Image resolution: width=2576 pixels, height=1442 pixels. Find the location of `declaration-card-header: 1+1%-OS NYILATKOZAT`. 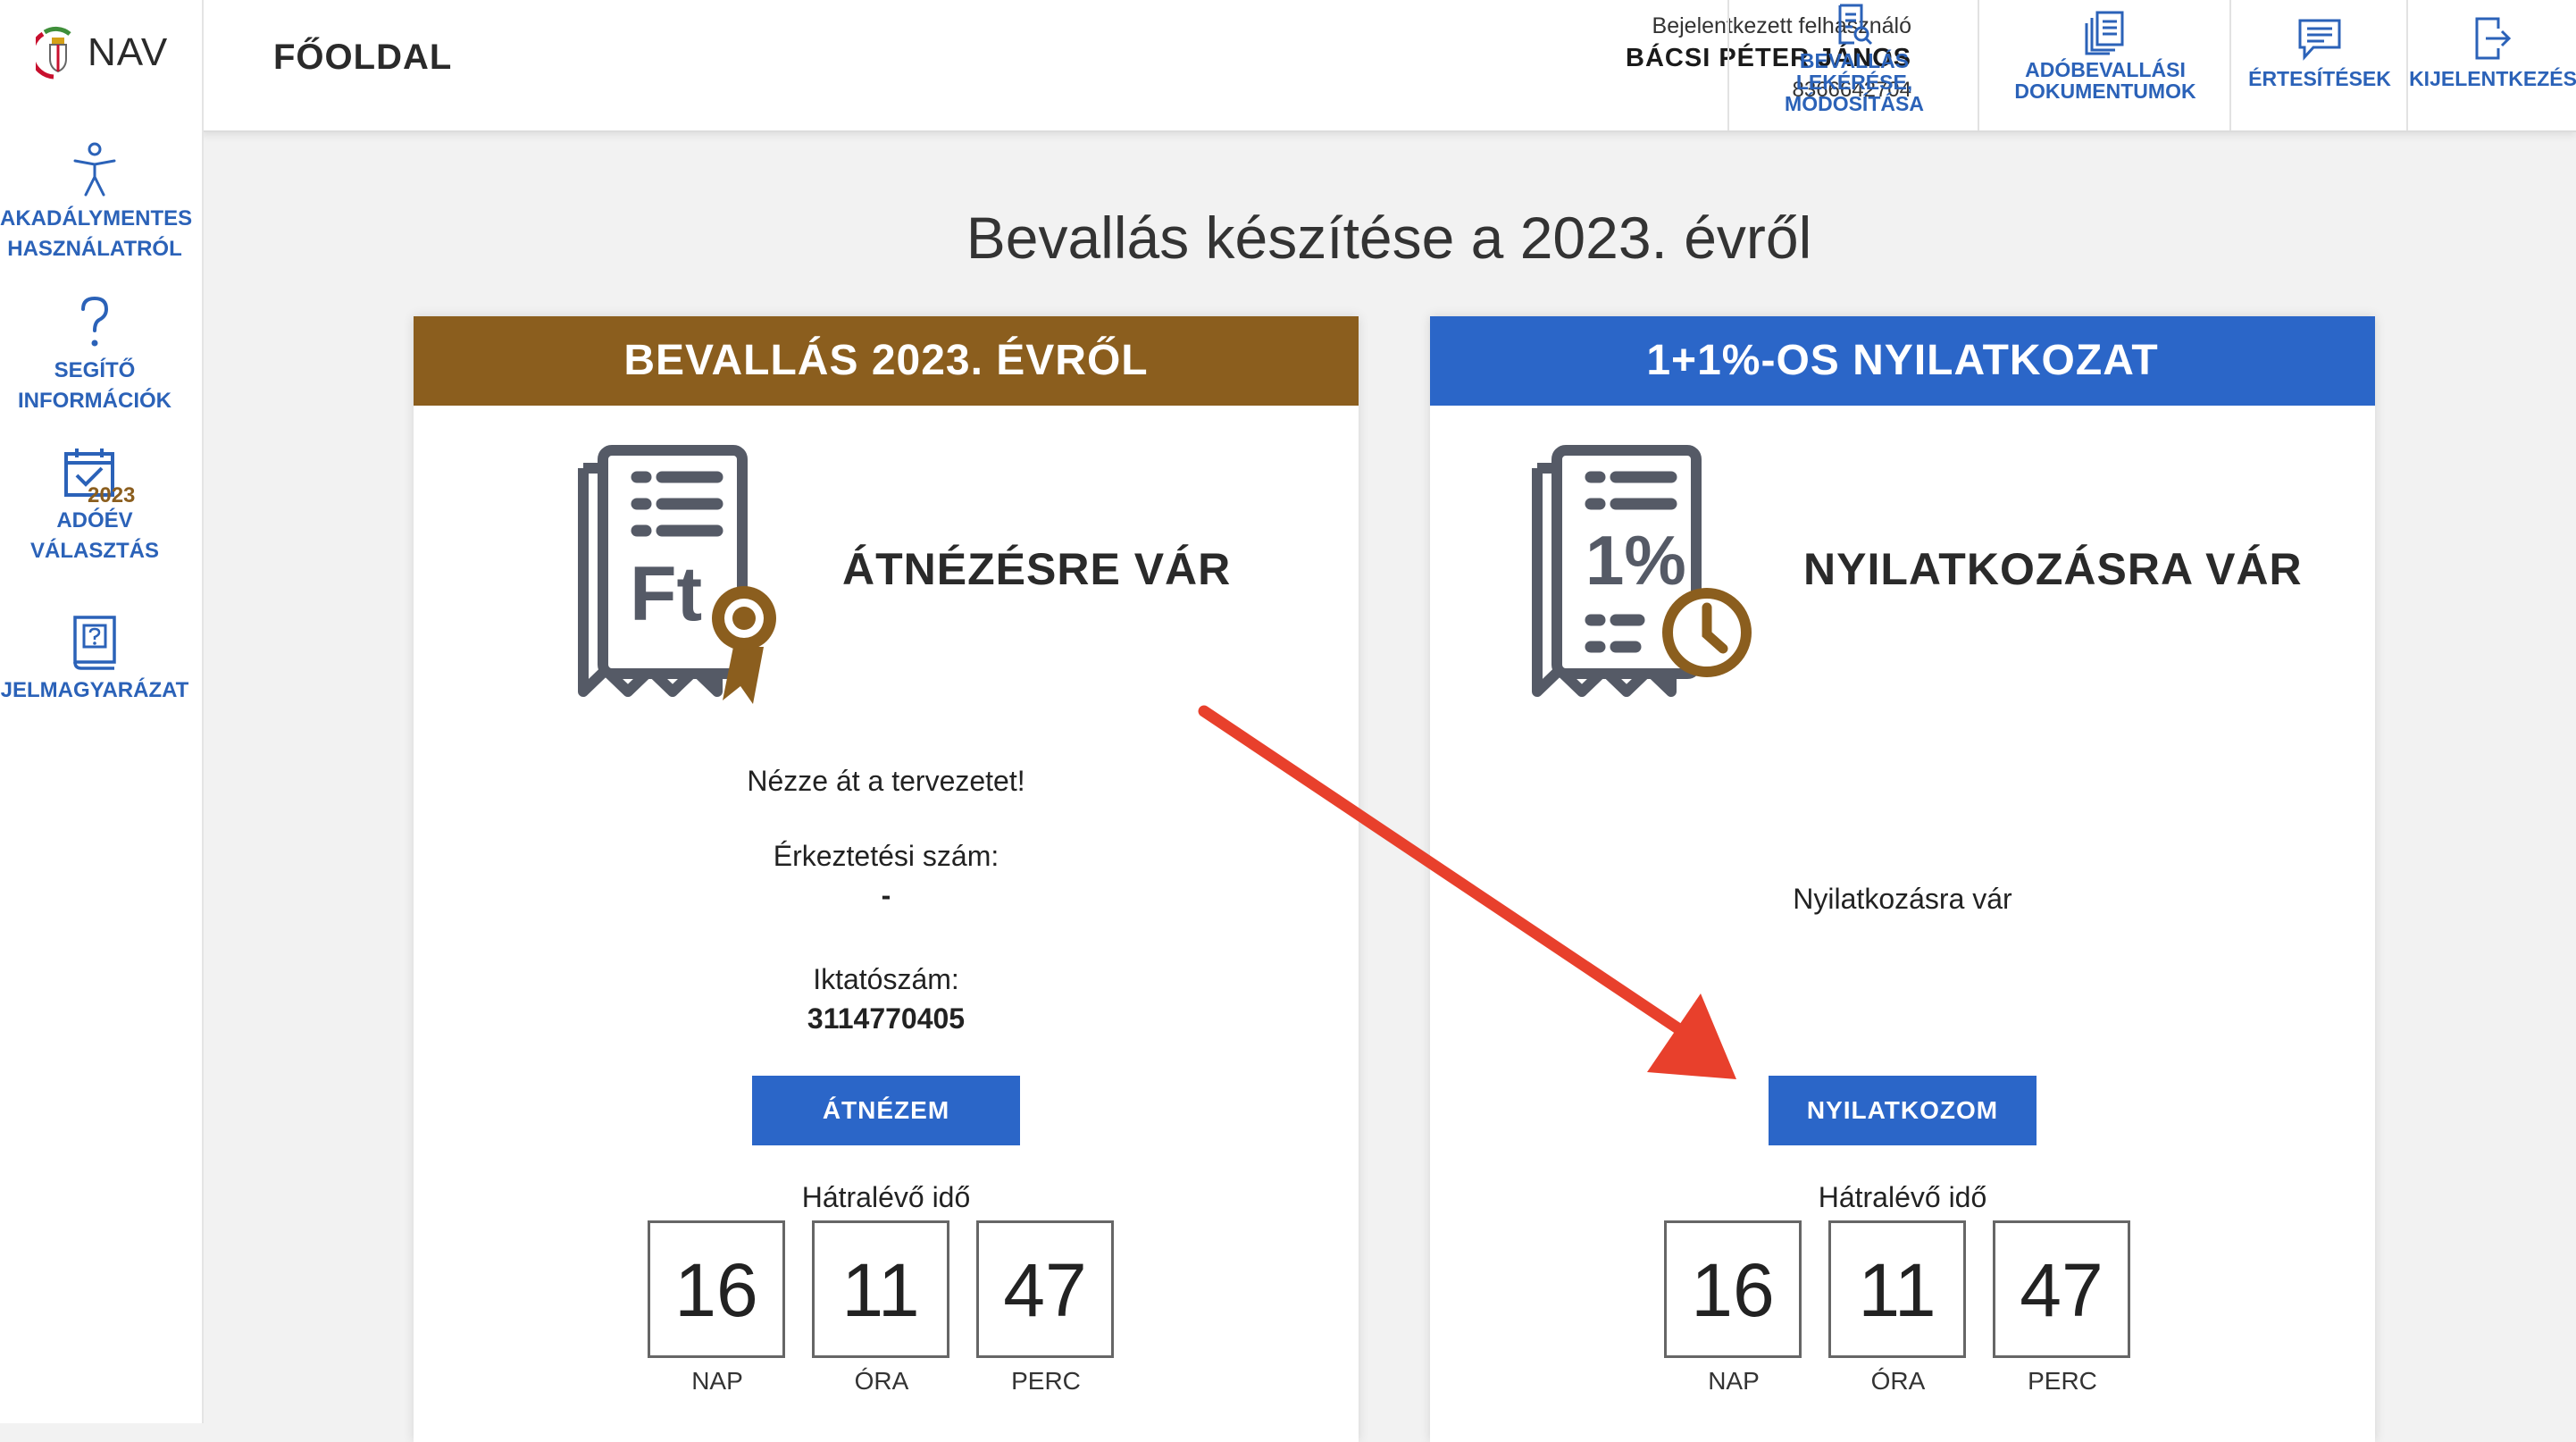

declaration-card-header: 1+1%-OS NYILATKOZAT is located at coordinates (1902, 361).